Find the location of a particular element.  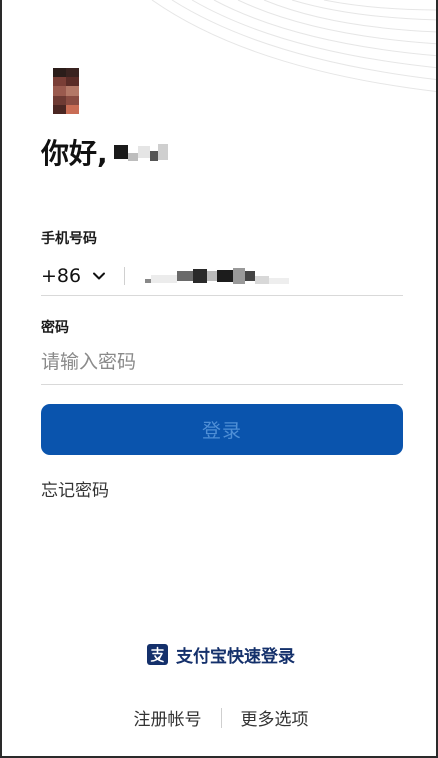

login-button: 登录 is located at coordinates (222, 429).